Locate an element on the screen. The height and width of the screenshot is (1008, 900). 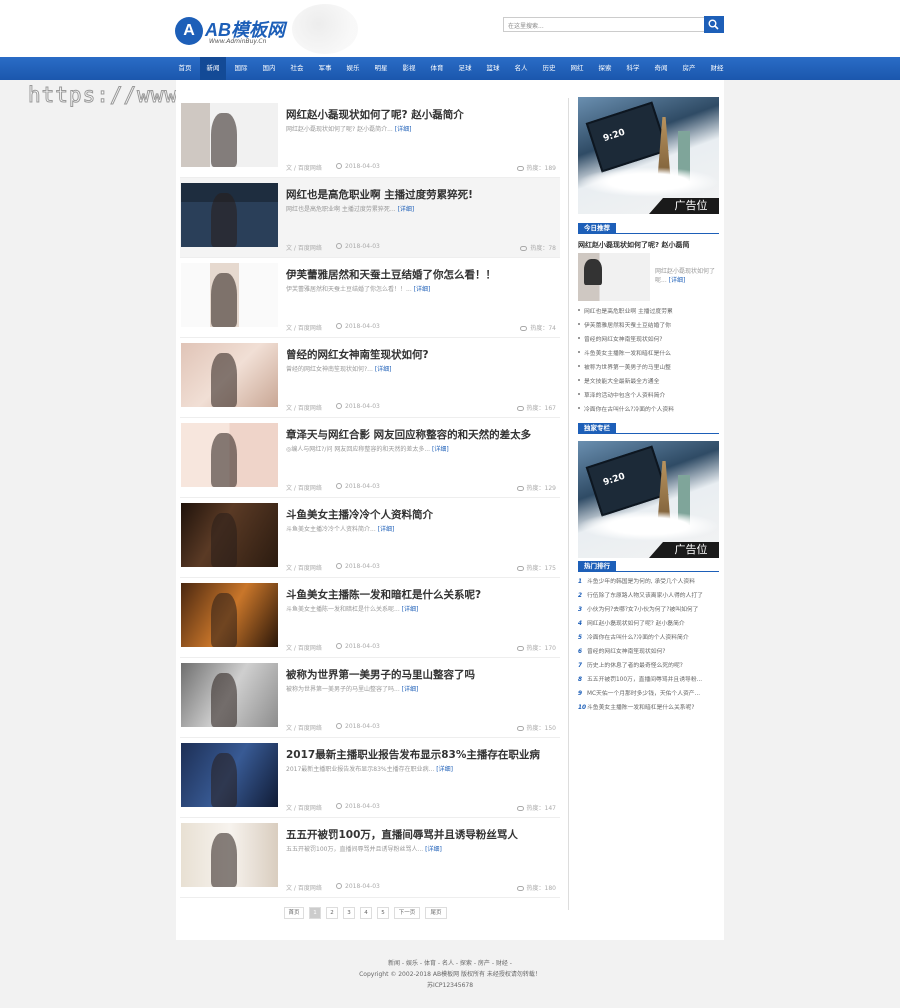
nav-item: 名人 is located at coordinates (521, 68).